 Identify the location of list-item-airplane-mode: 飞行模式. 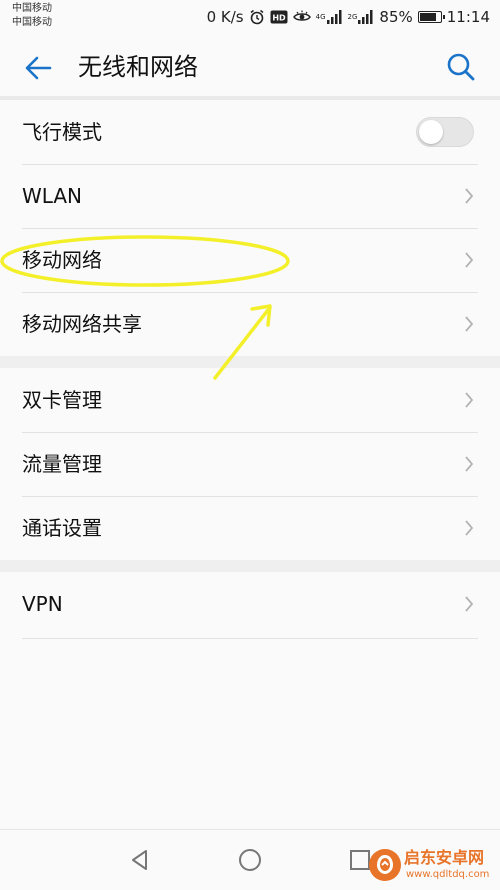
(250, 132).